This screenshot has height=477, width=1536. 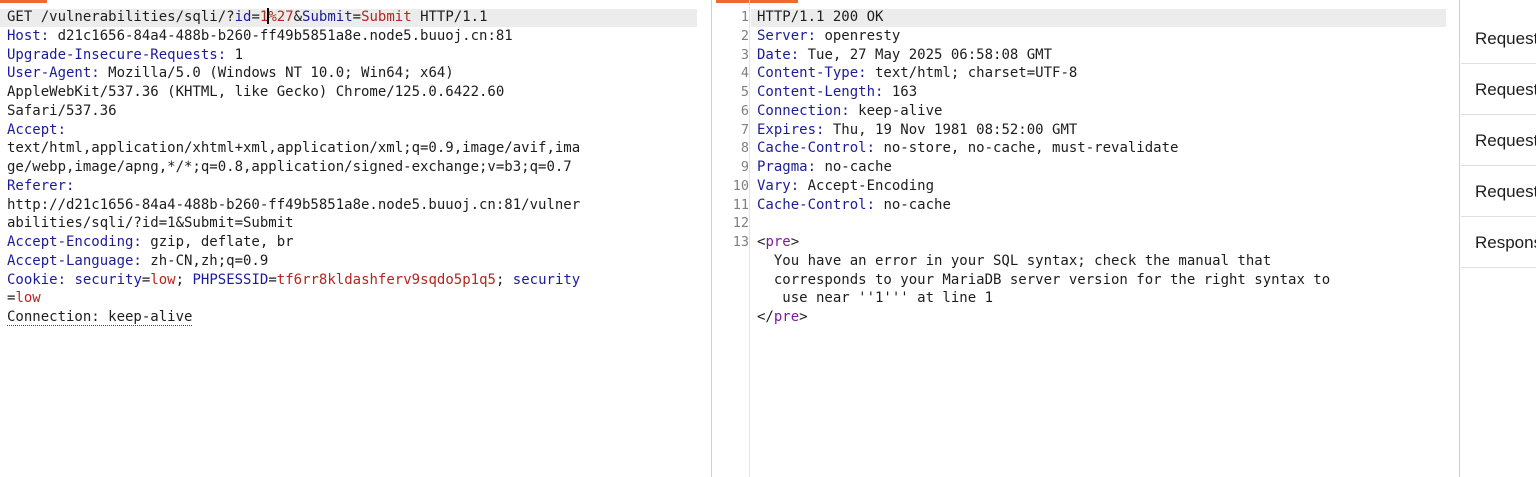 What do you see at coordinates (900, 92) in the screenshot?
I see `text-segment: 163` at bounding box center [900, 92].